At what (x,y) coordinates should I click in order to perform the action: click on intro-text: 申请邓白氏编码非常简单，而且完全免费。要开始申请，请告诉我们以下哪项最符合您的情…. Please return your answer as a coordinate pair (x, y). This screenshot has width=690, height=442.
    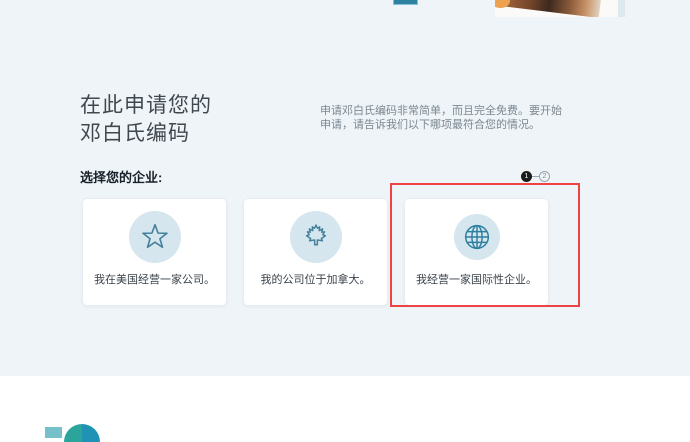
    Looking at the image, I should click on (441, 118).